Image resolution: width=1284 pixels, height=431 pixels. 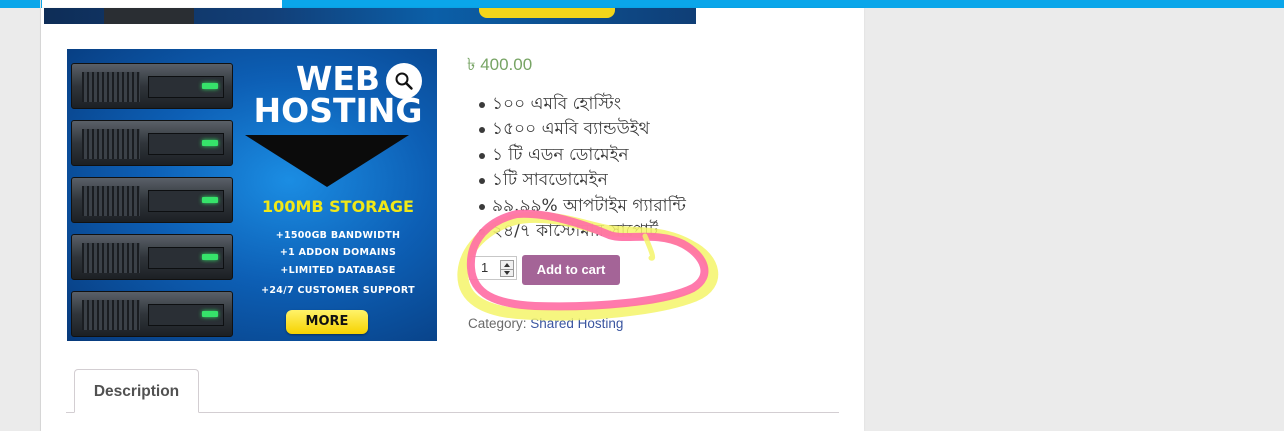 I want to click on server-rack-illustration, so click(x=154, y=202).